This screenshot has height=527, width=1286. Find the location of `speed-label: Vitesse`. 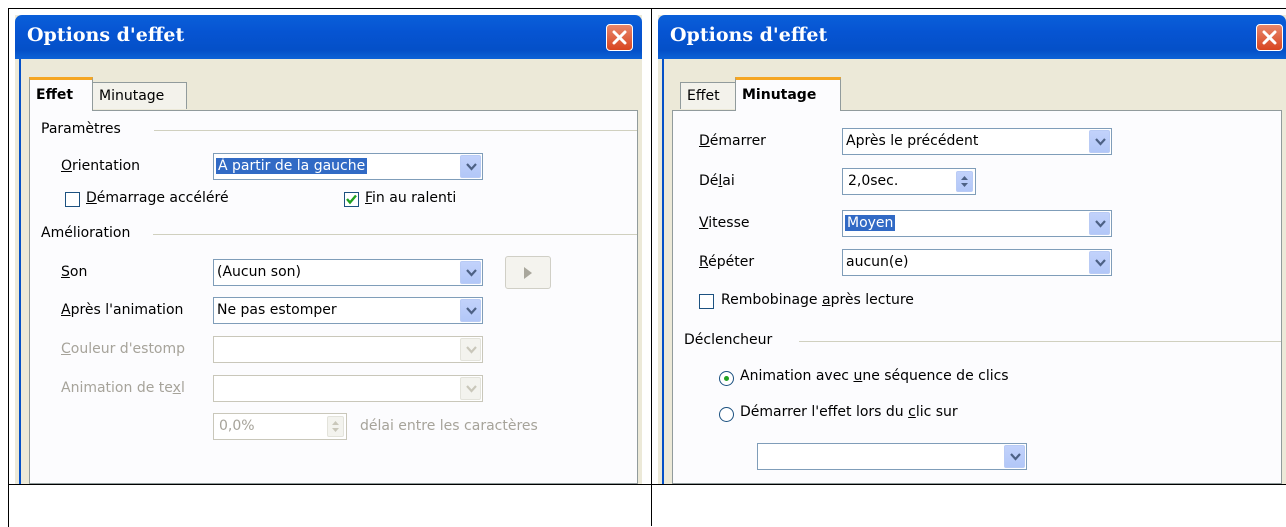

speed-label: Vitesse is located at coordinates (724, 223).